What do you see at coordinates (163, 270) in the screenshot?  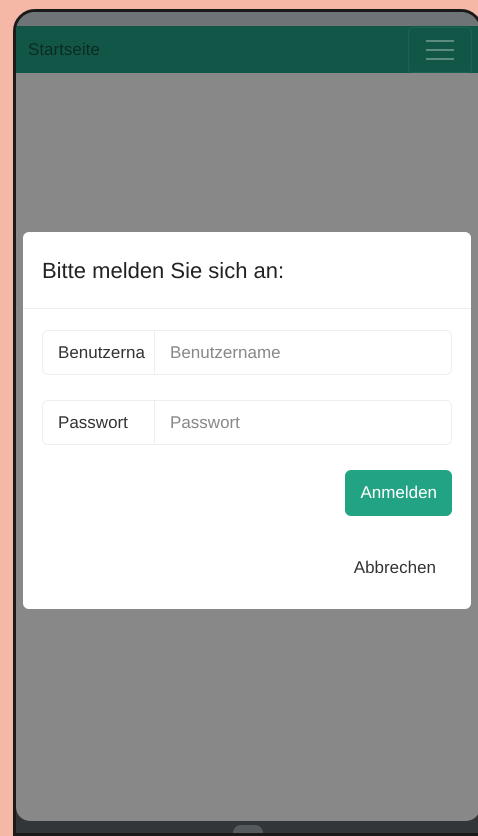 I see `dialog-title: Bitte melden Sie sich an:` at bounding box center [163, 270].